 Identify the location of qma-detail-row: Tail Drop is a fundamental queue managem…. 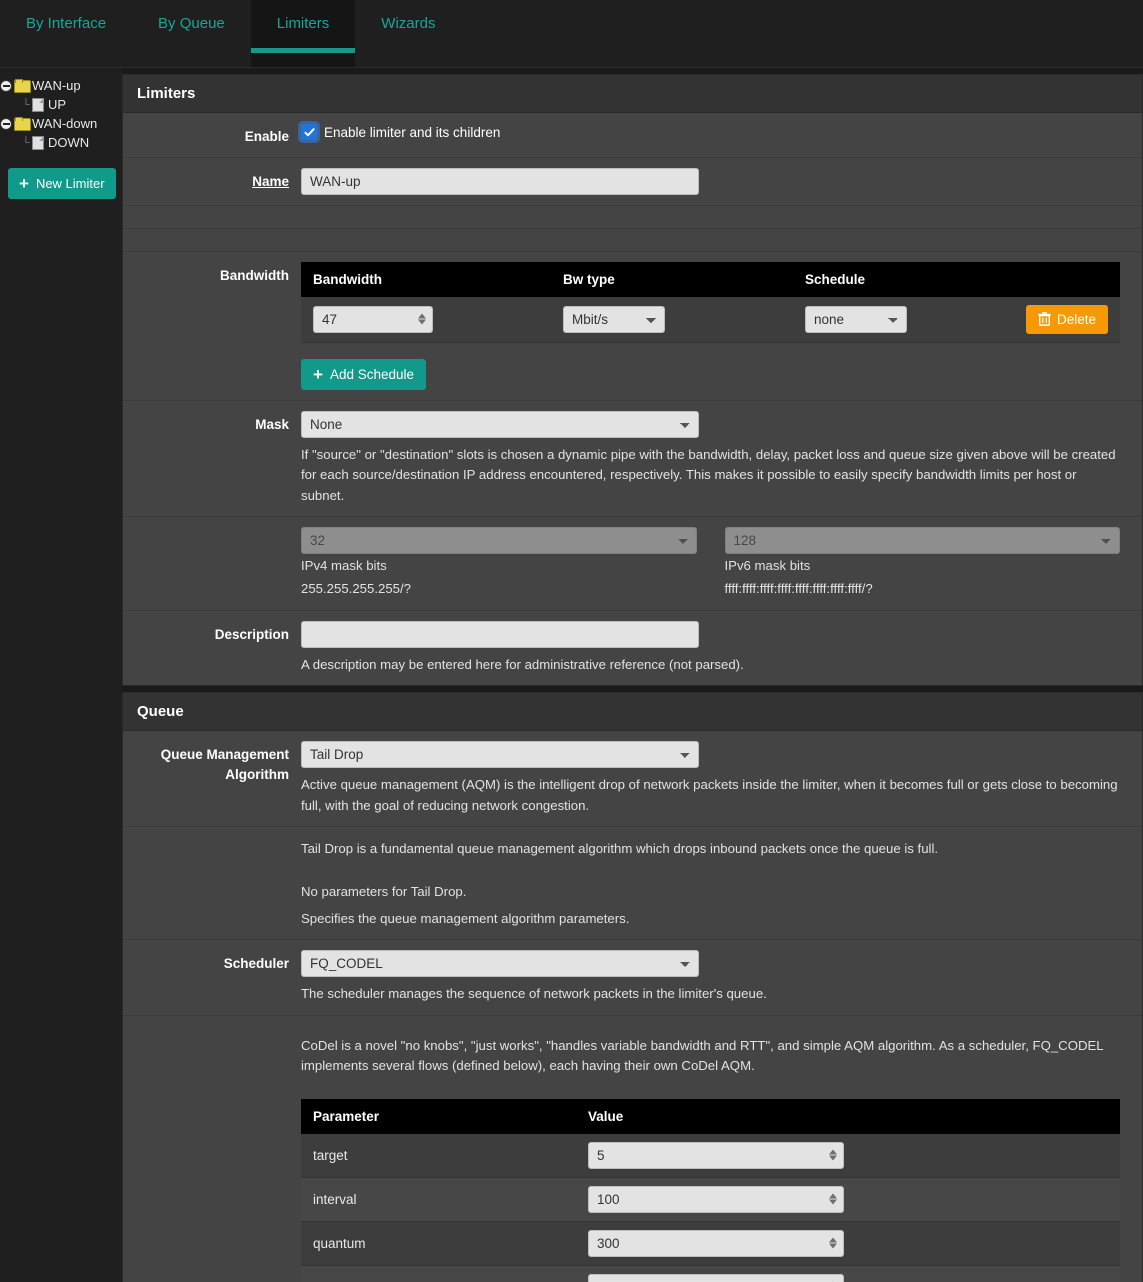
(632, 884).